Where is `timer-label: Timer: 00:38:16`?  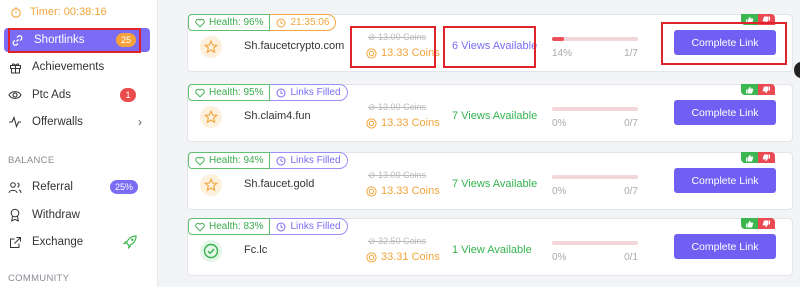 timer-label: Timer: 00:38:16 is located at coordinates (68, 12).